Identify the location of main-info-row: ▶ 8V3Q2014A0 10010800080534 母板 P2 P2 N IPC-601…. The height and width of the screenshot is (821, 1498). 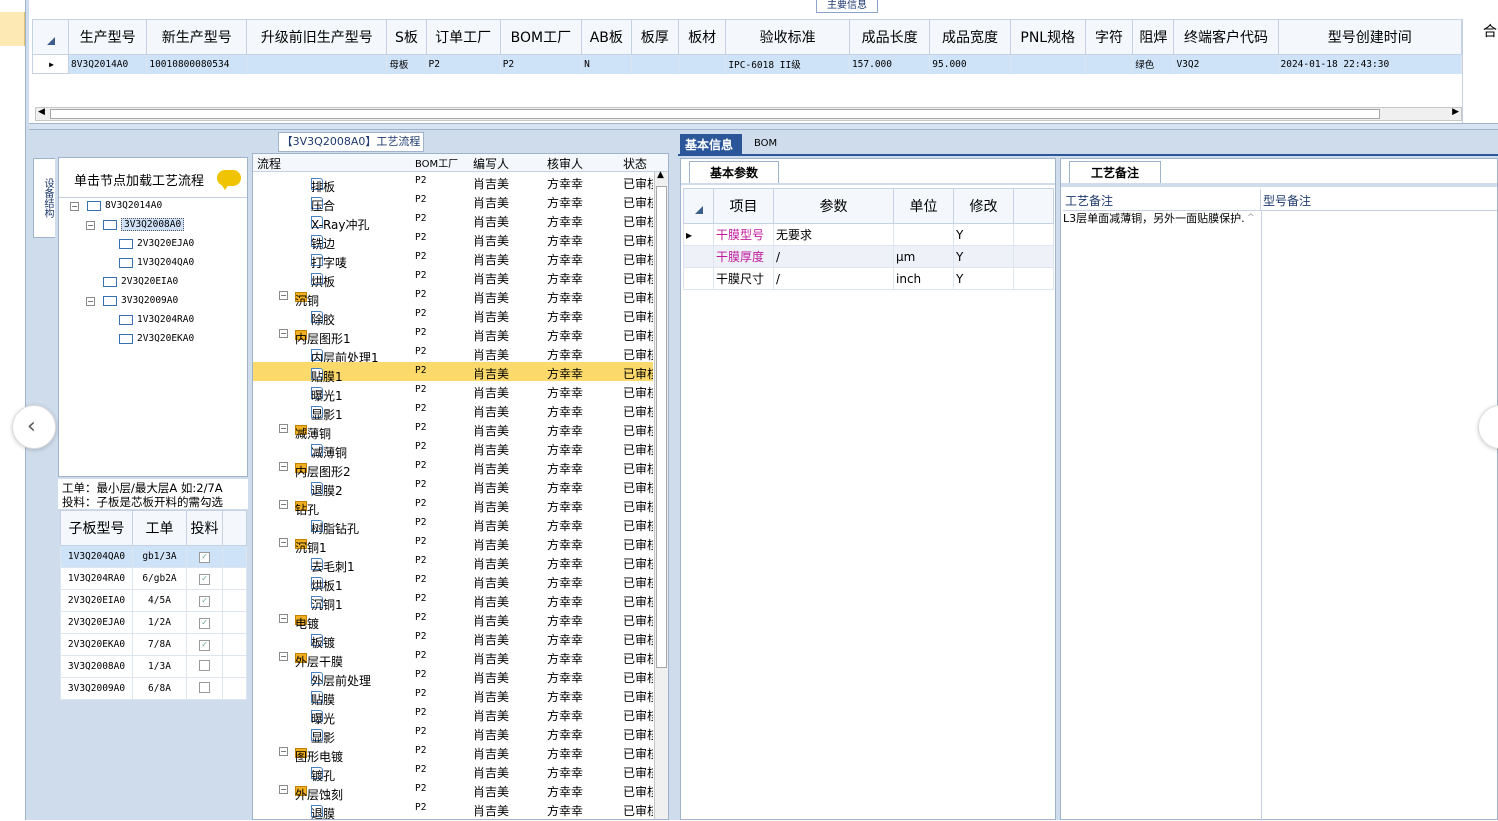
(746, 64).